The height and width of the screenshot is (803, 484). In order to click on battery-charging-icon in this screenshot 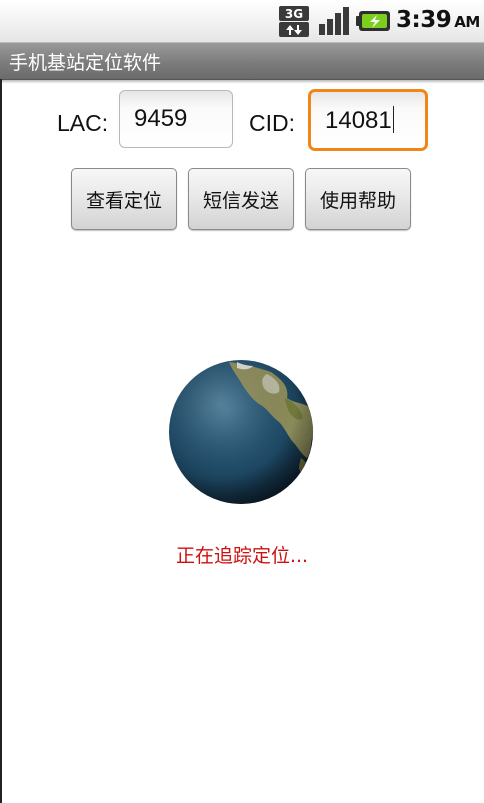, I will do `click(374, 21)`.